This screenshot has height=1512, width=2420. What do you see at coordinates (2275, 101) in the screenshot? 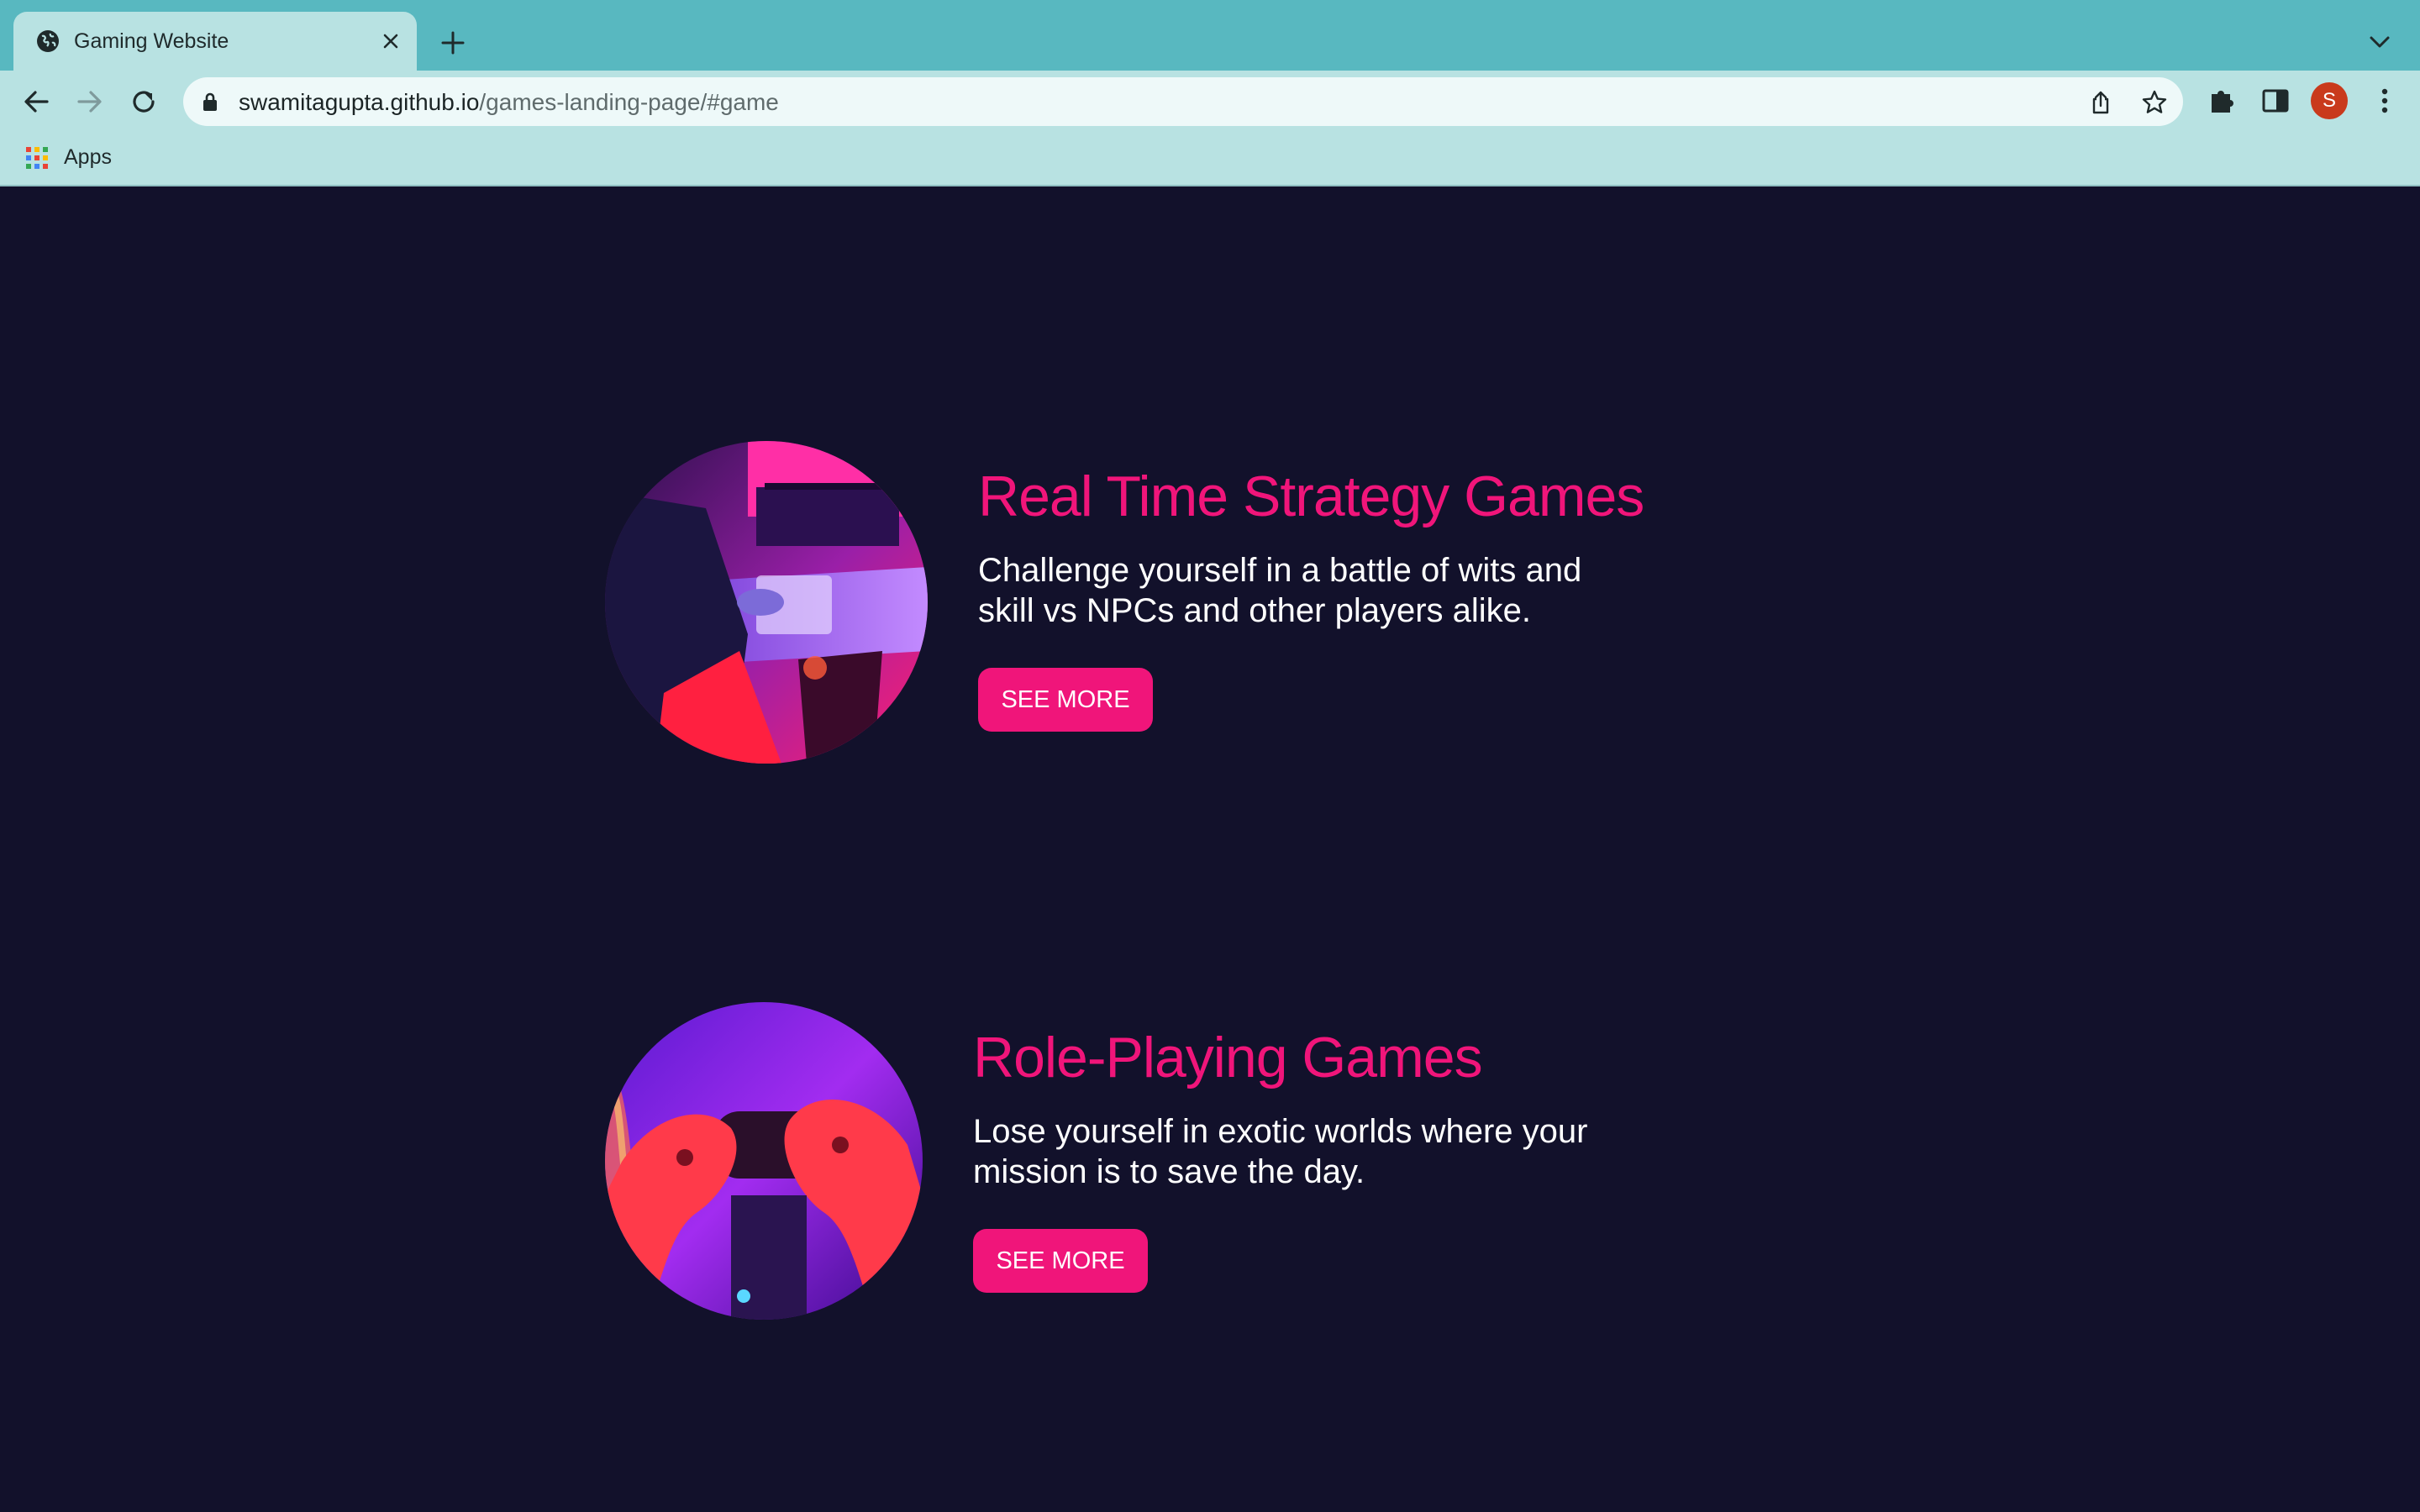
I see `side-panel-icon` at bounding box center [2275, 101].